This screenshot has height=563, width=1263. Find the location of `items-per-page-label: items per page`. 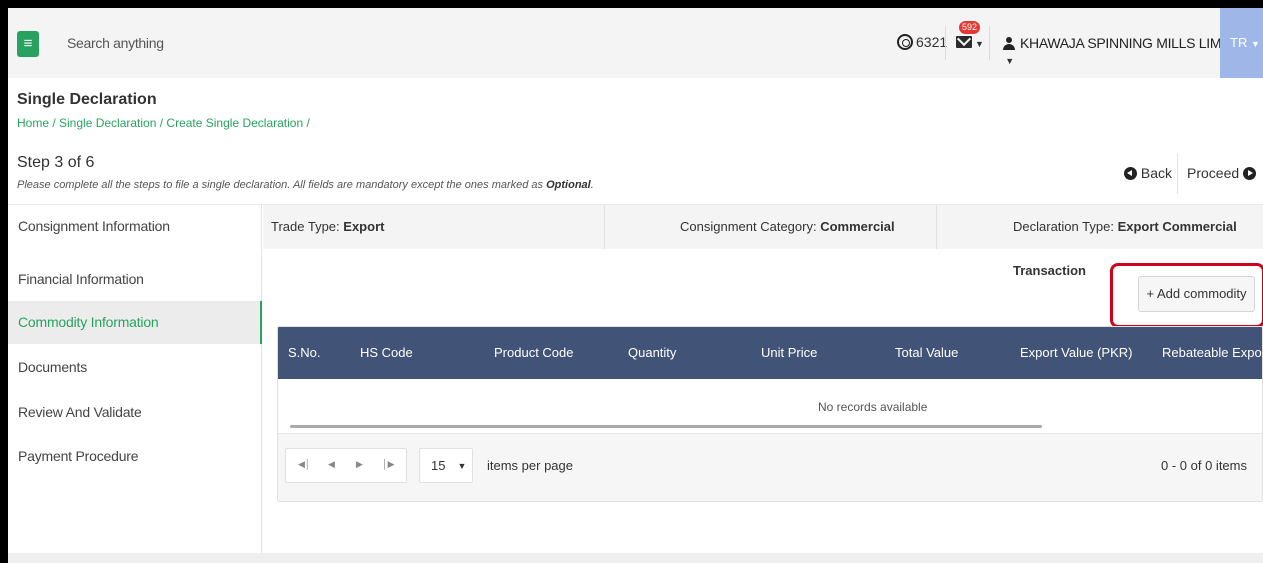

items-per-page-label: items per page is located at coordinates (530, 465).